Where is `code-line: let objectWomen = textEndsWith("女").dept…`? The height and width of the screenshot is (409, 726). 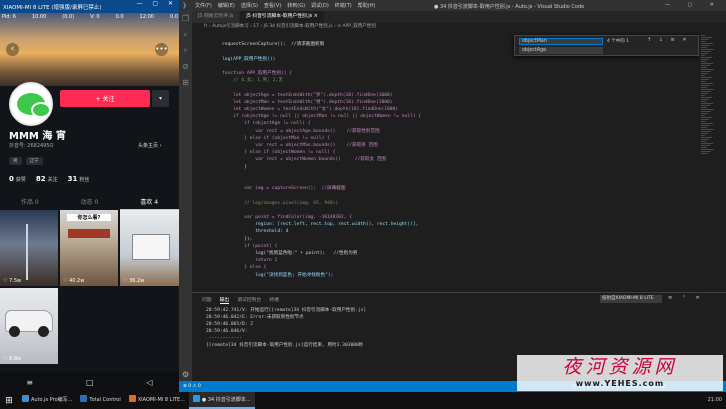 code-line: let objectWomen = textEndsWith("女").dept… is located at coordinates (452, 109).